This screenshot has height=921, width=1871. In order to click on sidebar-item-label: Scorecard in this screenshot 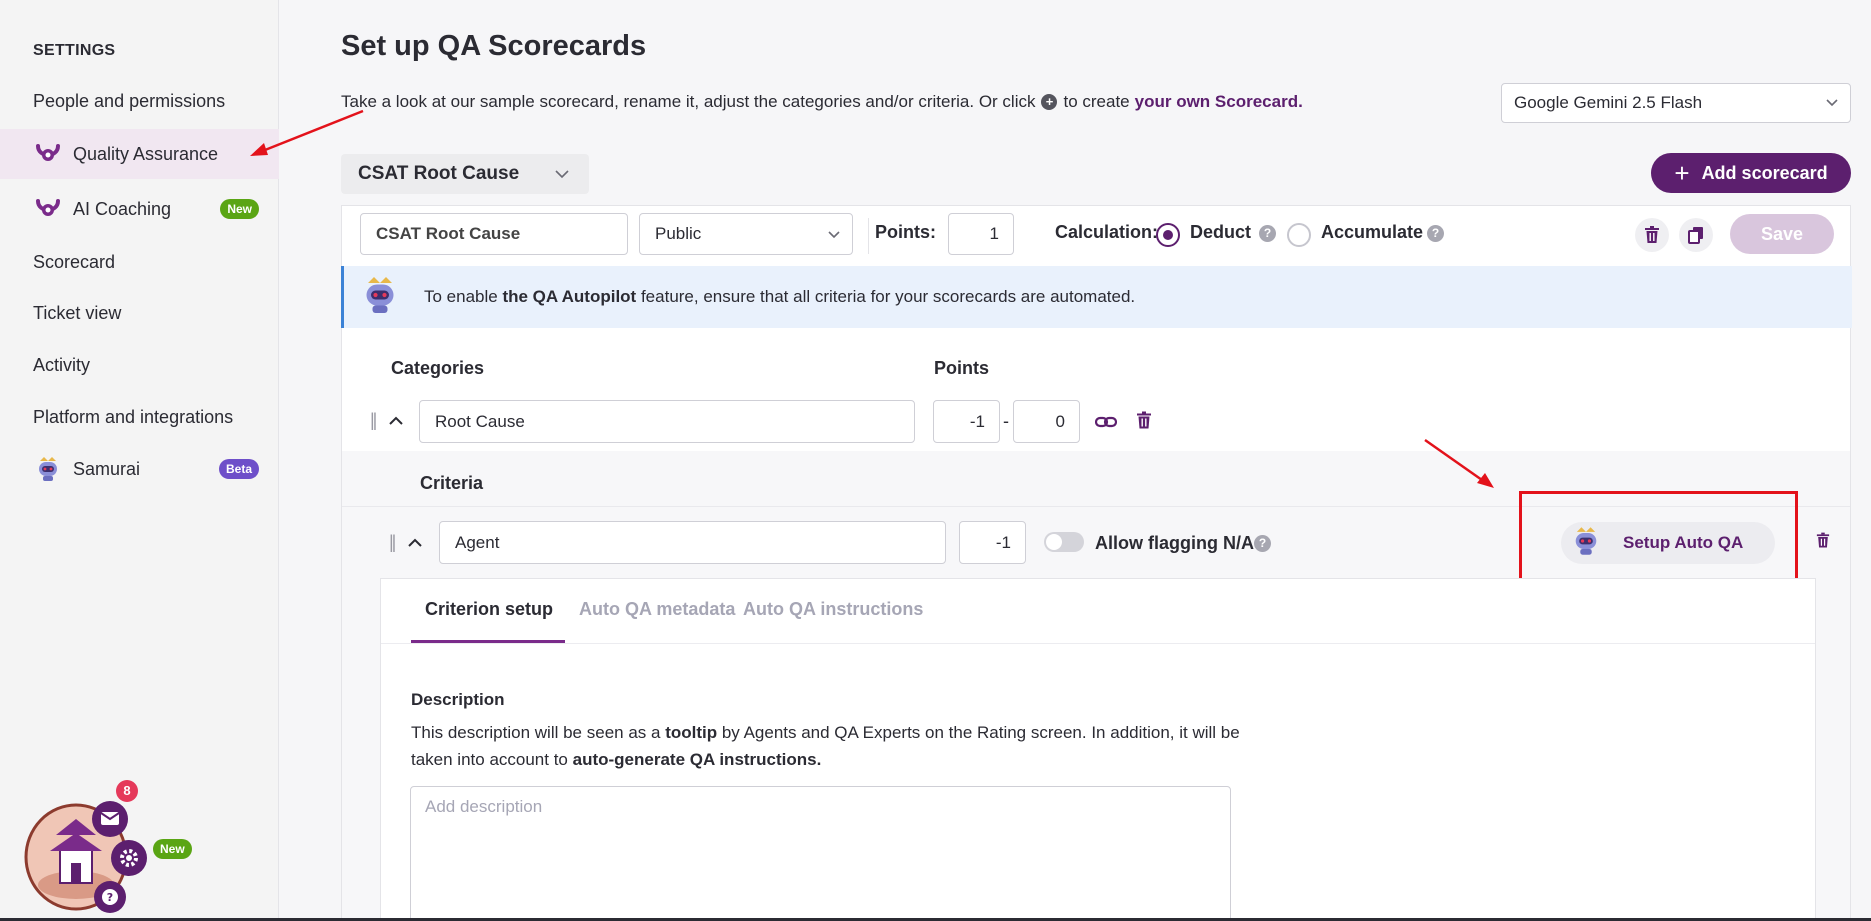, I will do `click(74, 261)`.